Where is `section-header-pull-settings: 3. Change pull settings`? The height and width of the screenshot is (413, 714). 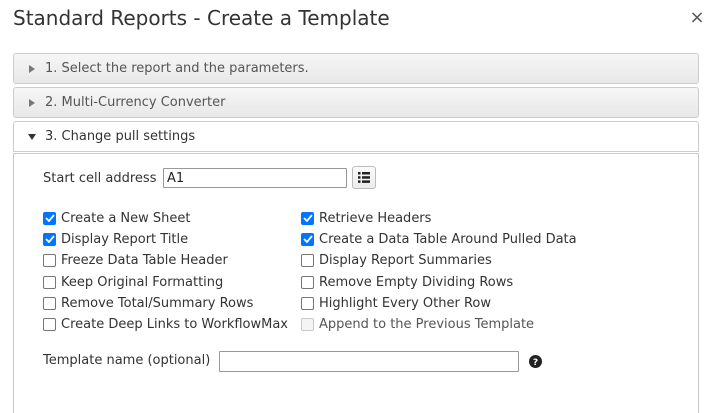 section-header-pull-settings: 3. Change pull settings is located at coordinates (356, 136).